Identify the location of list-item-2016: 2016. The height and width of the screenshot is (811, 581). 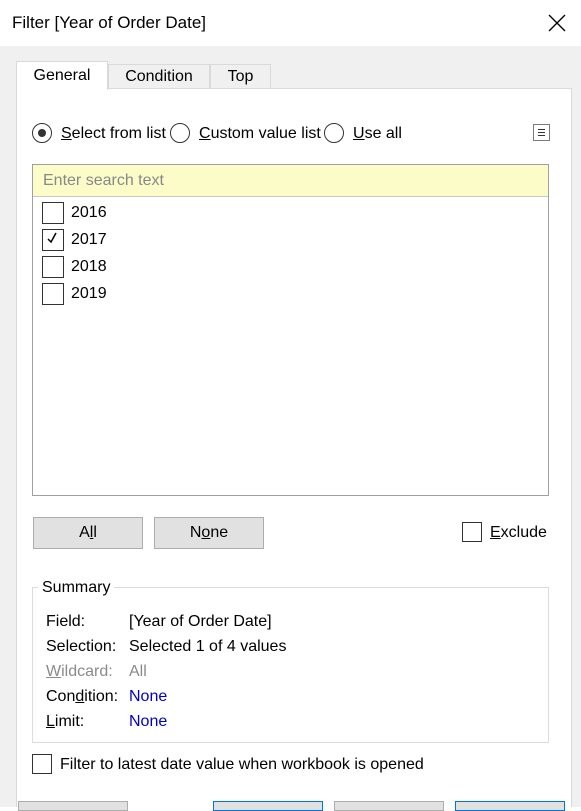
(192, 212).